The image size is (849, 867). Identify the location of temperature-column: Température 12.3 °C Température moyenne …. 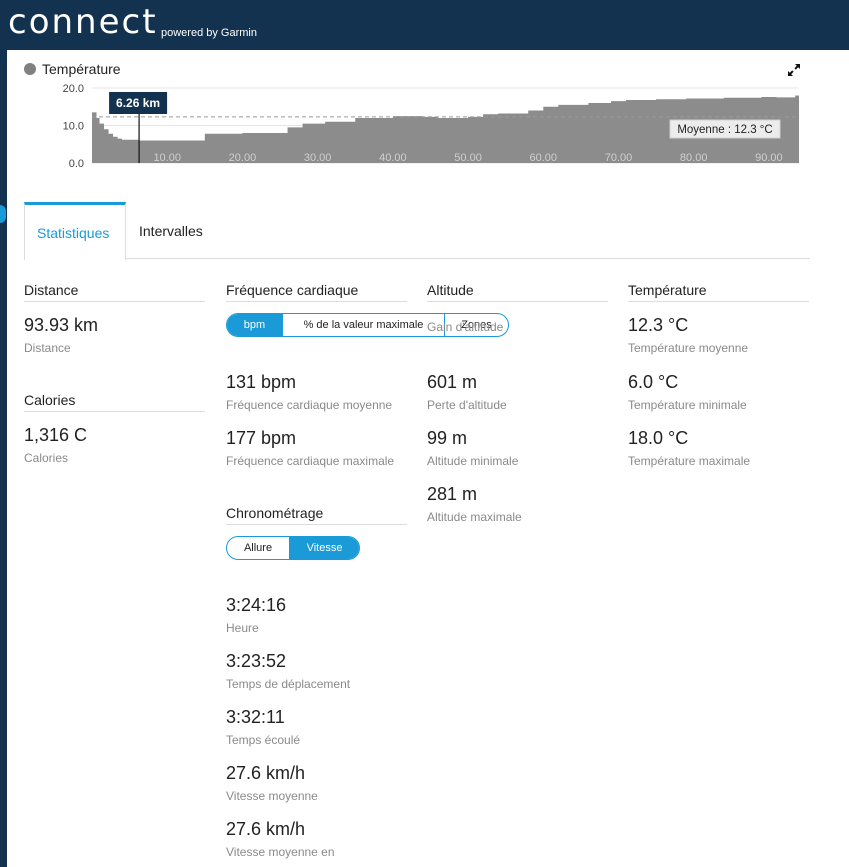
(718, 375).